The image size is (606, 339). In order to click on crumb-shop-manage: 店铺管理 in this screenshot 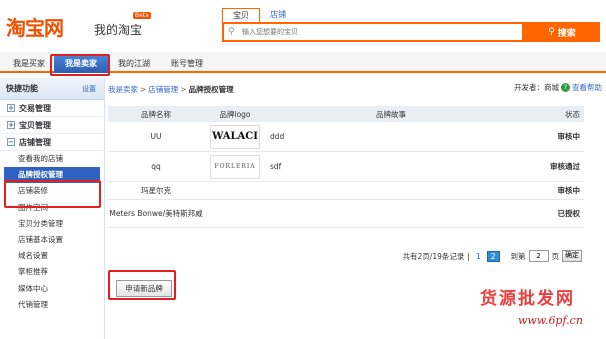, I will do `click(163, 89)`.